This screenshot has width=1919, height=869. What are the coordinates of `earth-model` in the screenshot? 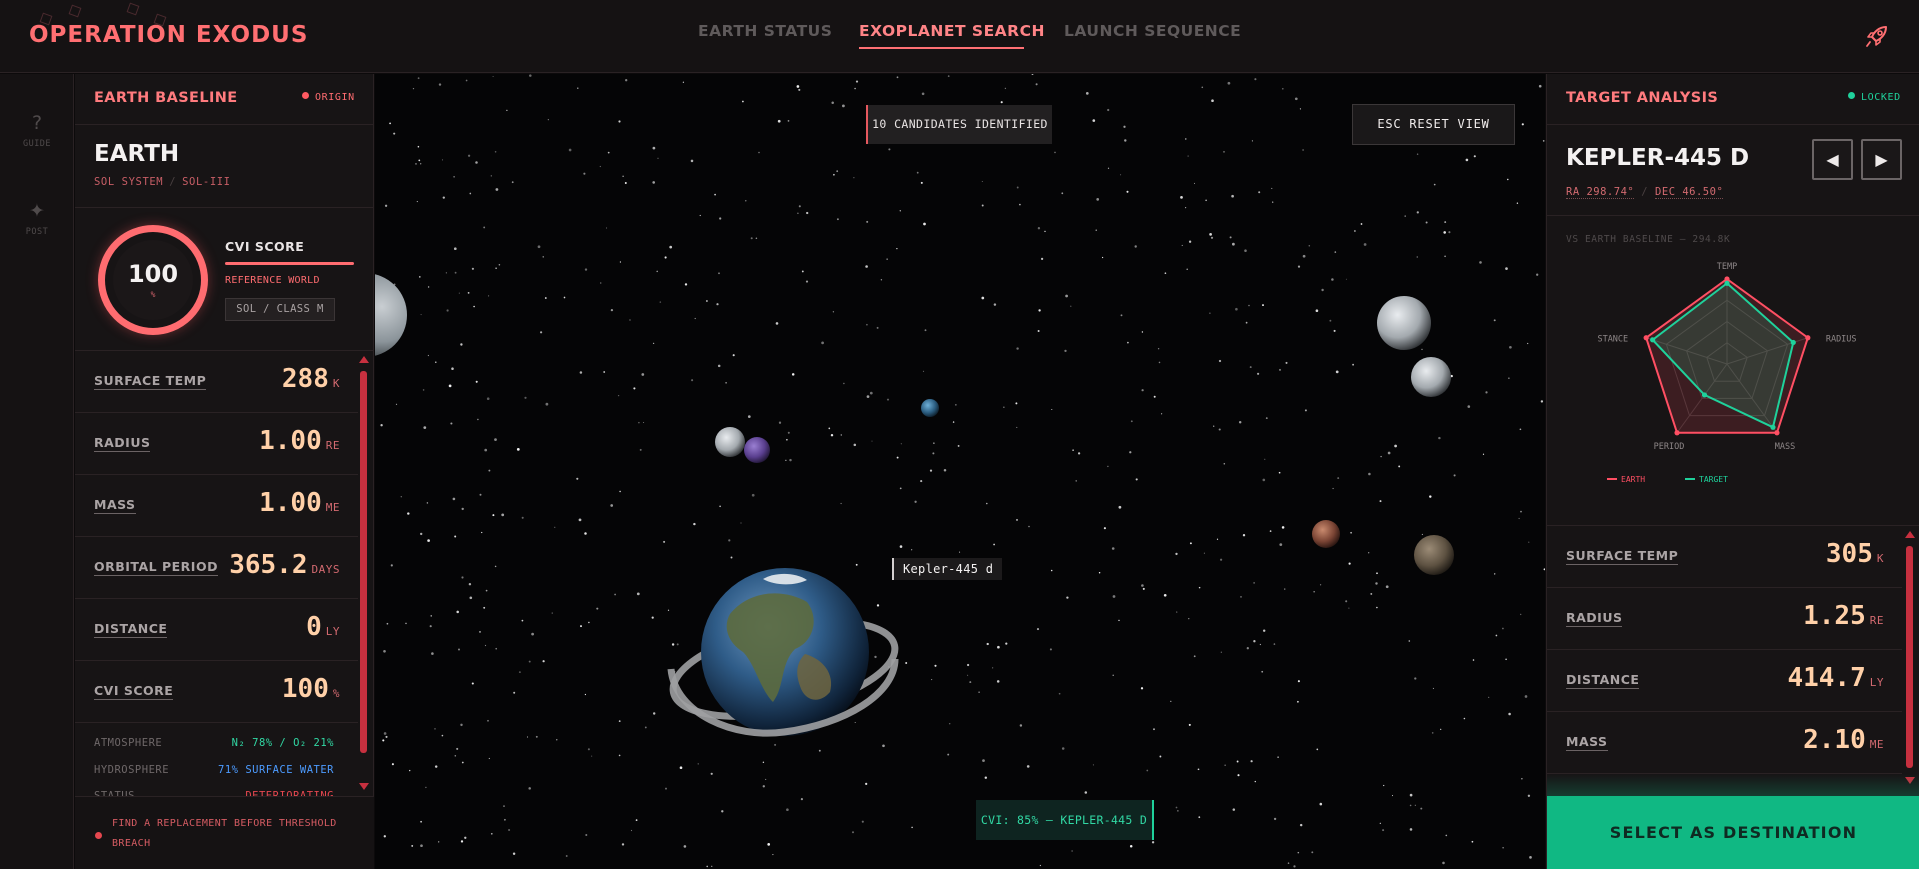 It's located at (784, 652).